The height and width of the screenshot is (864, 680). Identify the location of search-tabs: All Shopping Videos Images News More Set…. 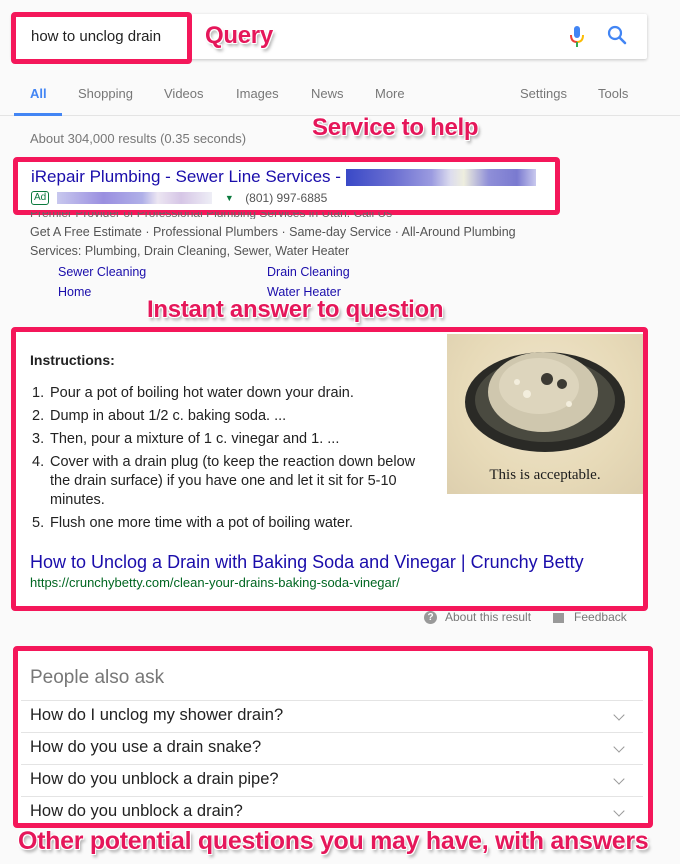
(340, 98).